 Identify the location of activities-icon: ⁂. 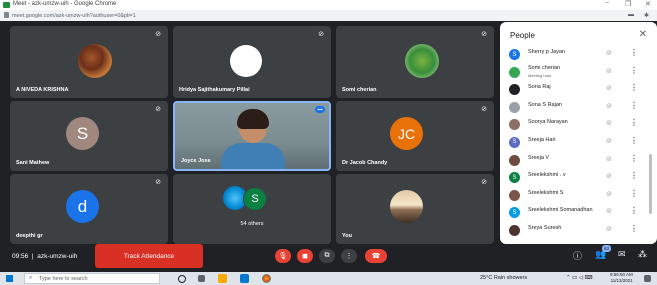
(642, 254).